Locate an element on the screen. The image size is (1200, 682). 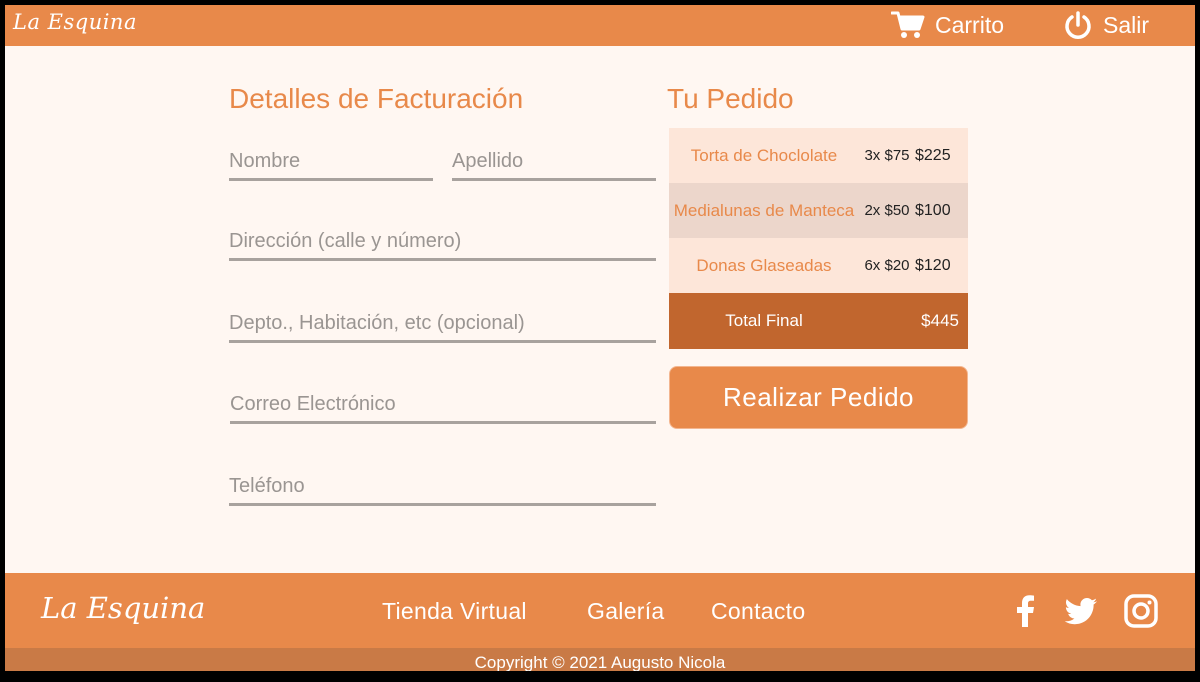
address-field is located at coordinates (442, 241).